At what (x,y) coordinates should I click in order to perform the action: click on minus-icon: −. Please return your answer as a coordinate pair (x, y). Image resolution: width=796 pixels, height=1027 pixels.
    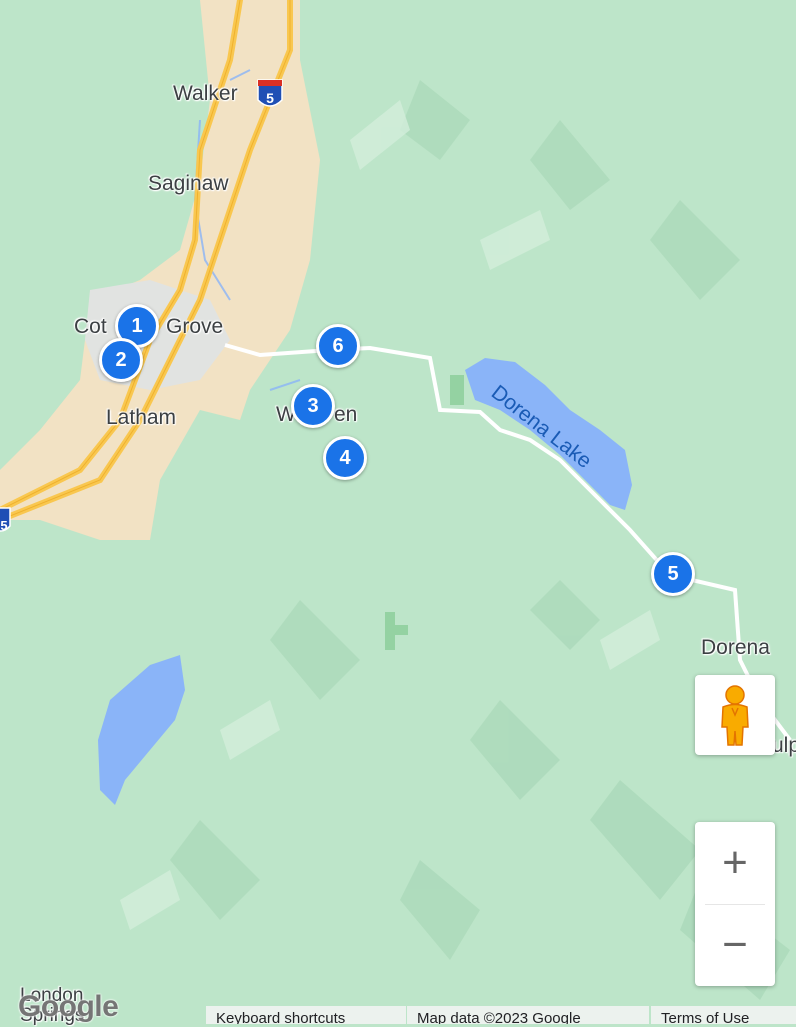
    Looking at the image, I should click on (735, 944).